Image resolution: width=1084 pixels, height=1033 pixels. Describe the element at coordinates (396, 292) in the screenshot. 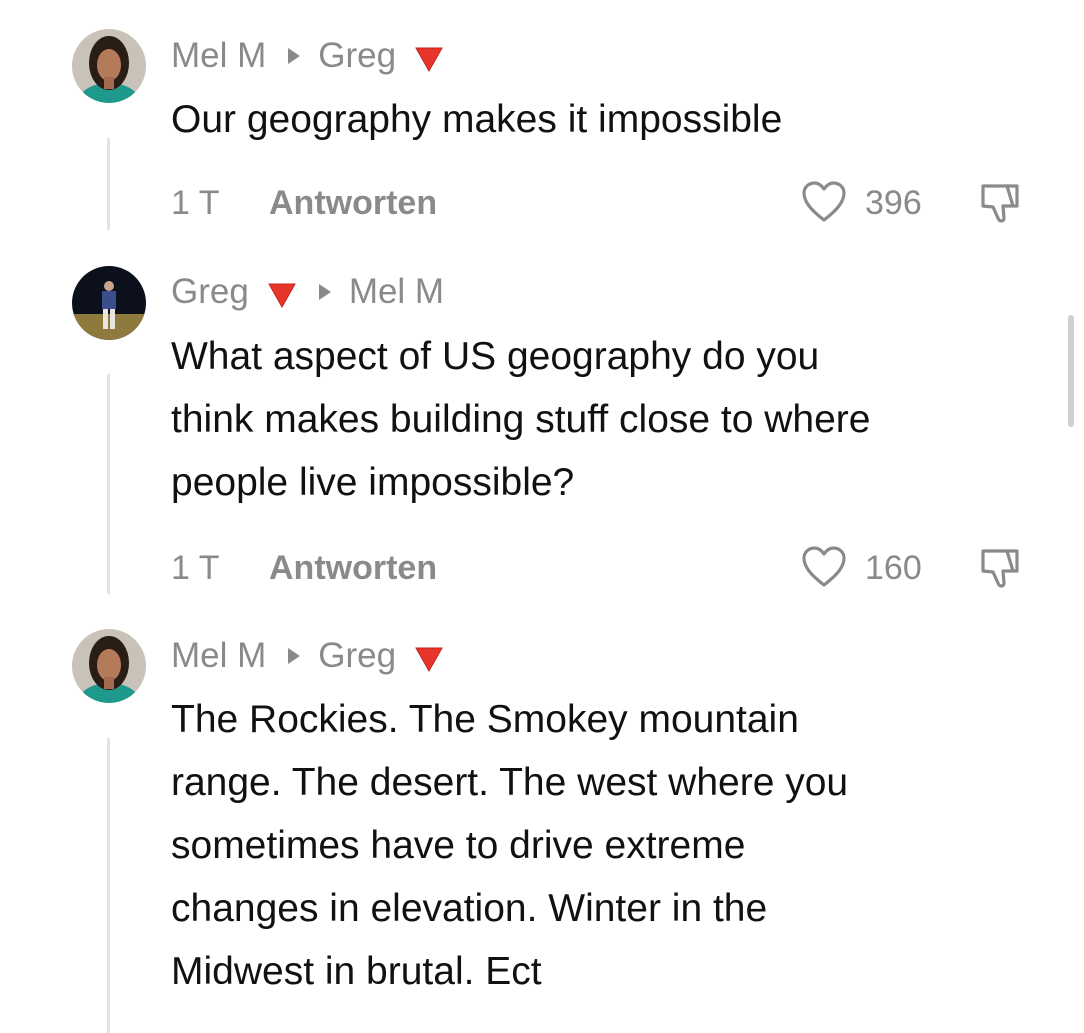

I see `reply-to-name: Mel M` at that location.